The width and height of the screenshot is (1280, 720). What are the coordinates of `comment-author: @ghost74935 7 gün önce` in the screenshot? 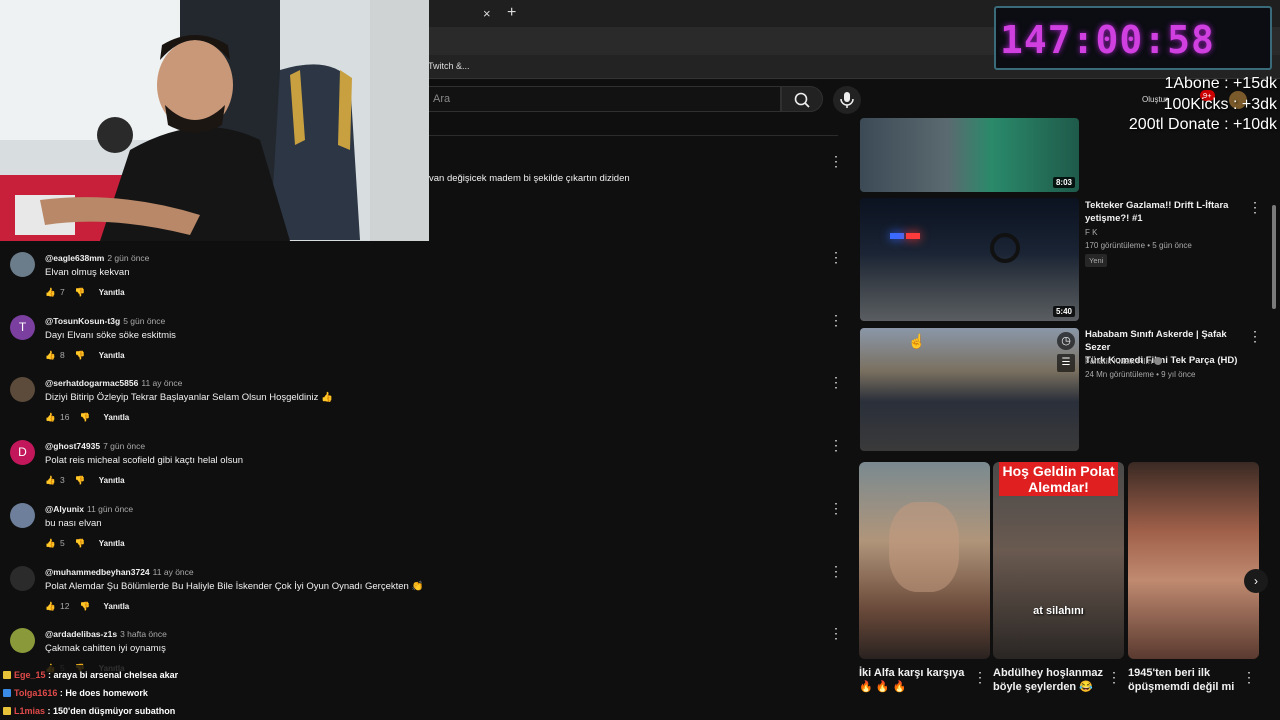 It's located at (95, 446).